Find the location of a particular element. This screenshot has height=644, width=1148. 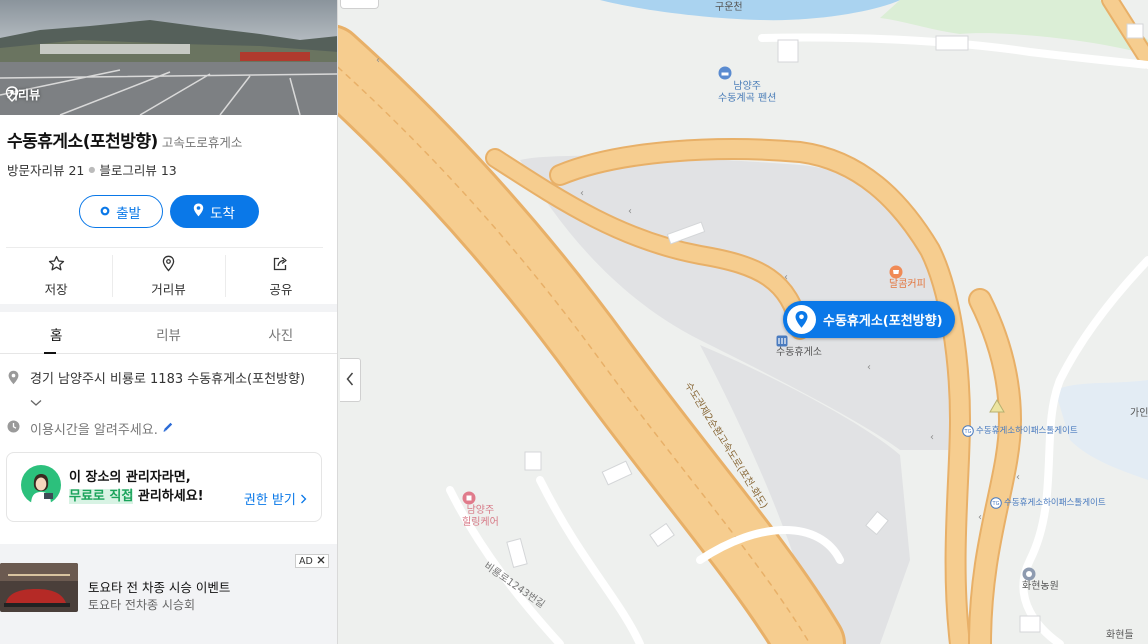

edge-right-label: 가인 is located at coordinates (1139, 413).